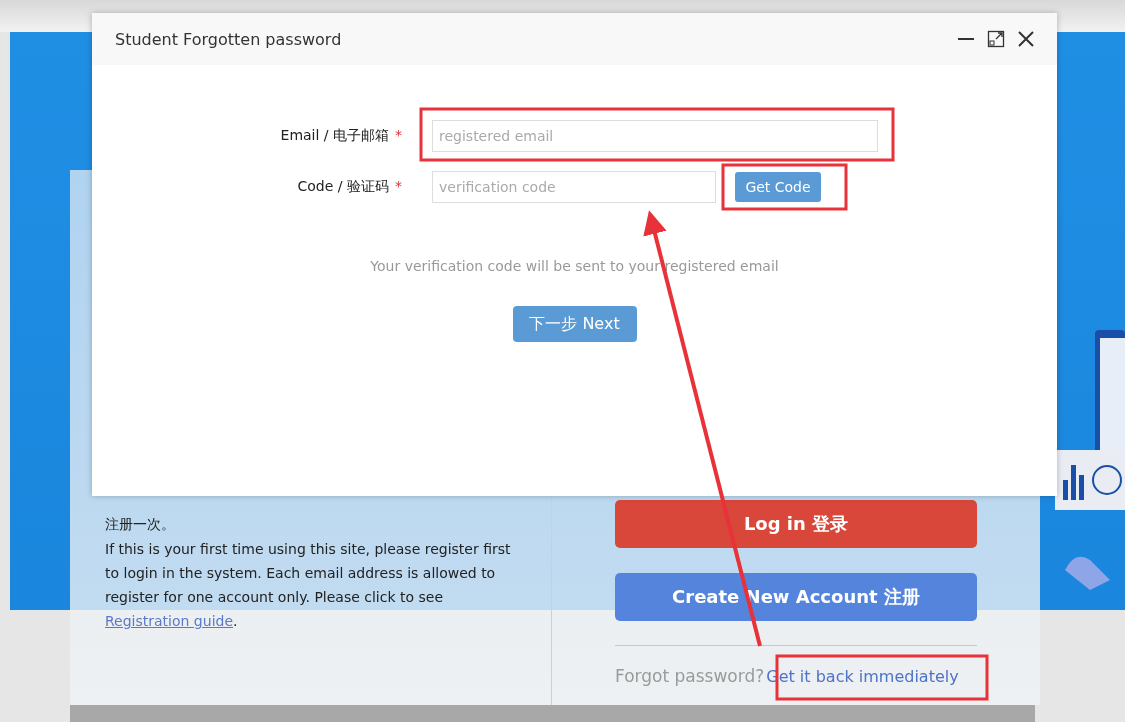  I want to click on dialog-title: Student Forgotten password, so click(228, 39).